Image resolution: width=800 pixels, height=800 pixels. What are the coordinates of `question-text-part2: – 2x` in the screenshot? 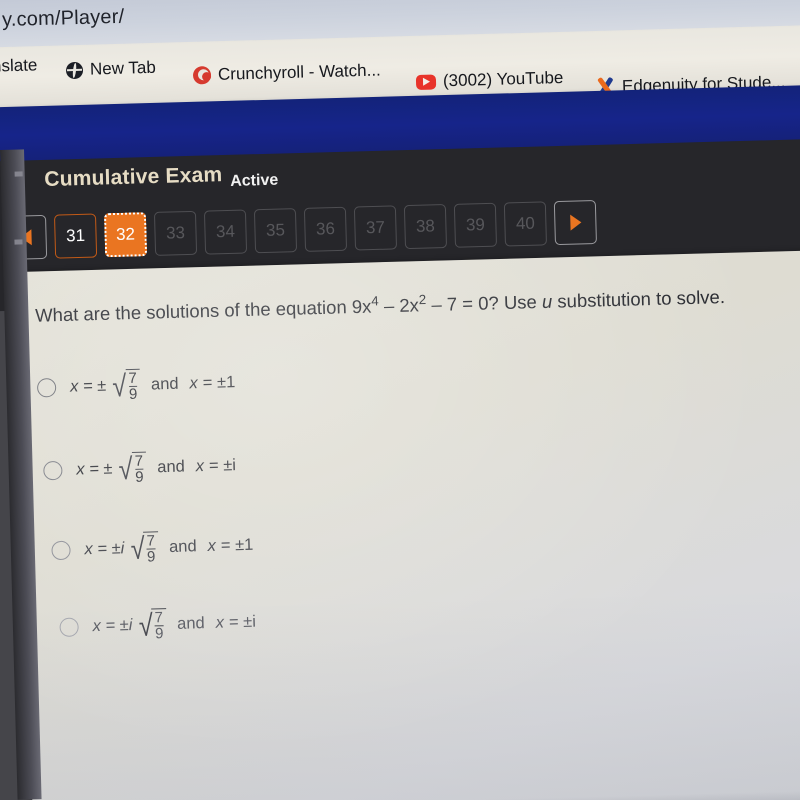 It's located at (399, 305).